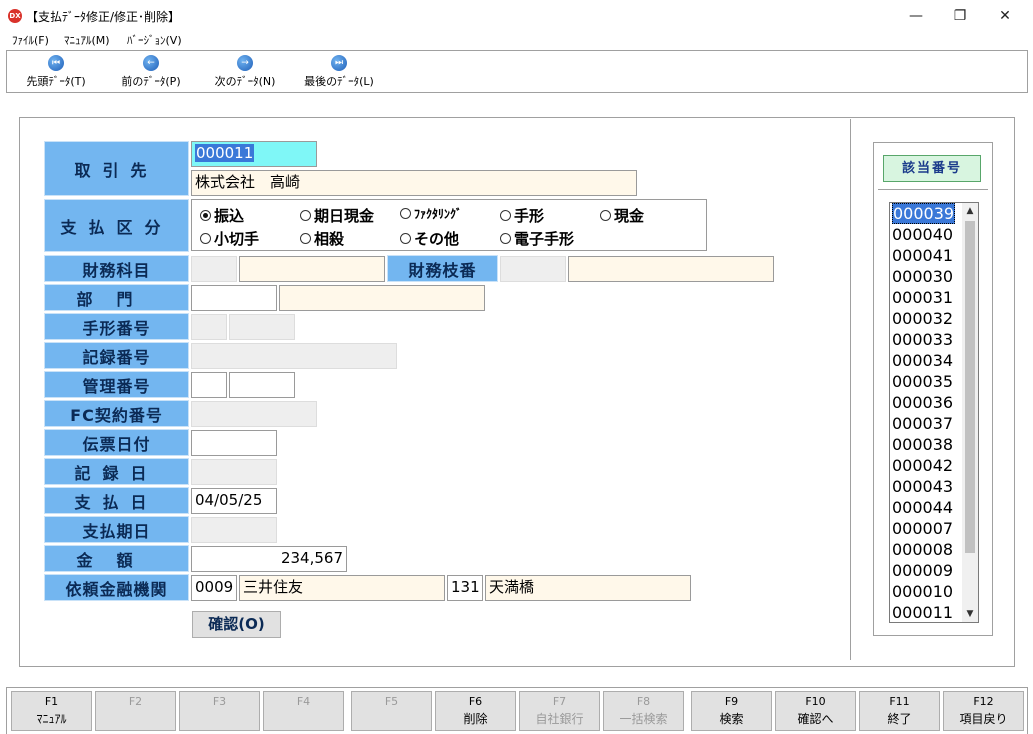 The width and height of the screenshot is (1033, 734). Describe the element at coordinates (339, 63) in the screenshot. I see `last-record-icon: ⏭` at that location.